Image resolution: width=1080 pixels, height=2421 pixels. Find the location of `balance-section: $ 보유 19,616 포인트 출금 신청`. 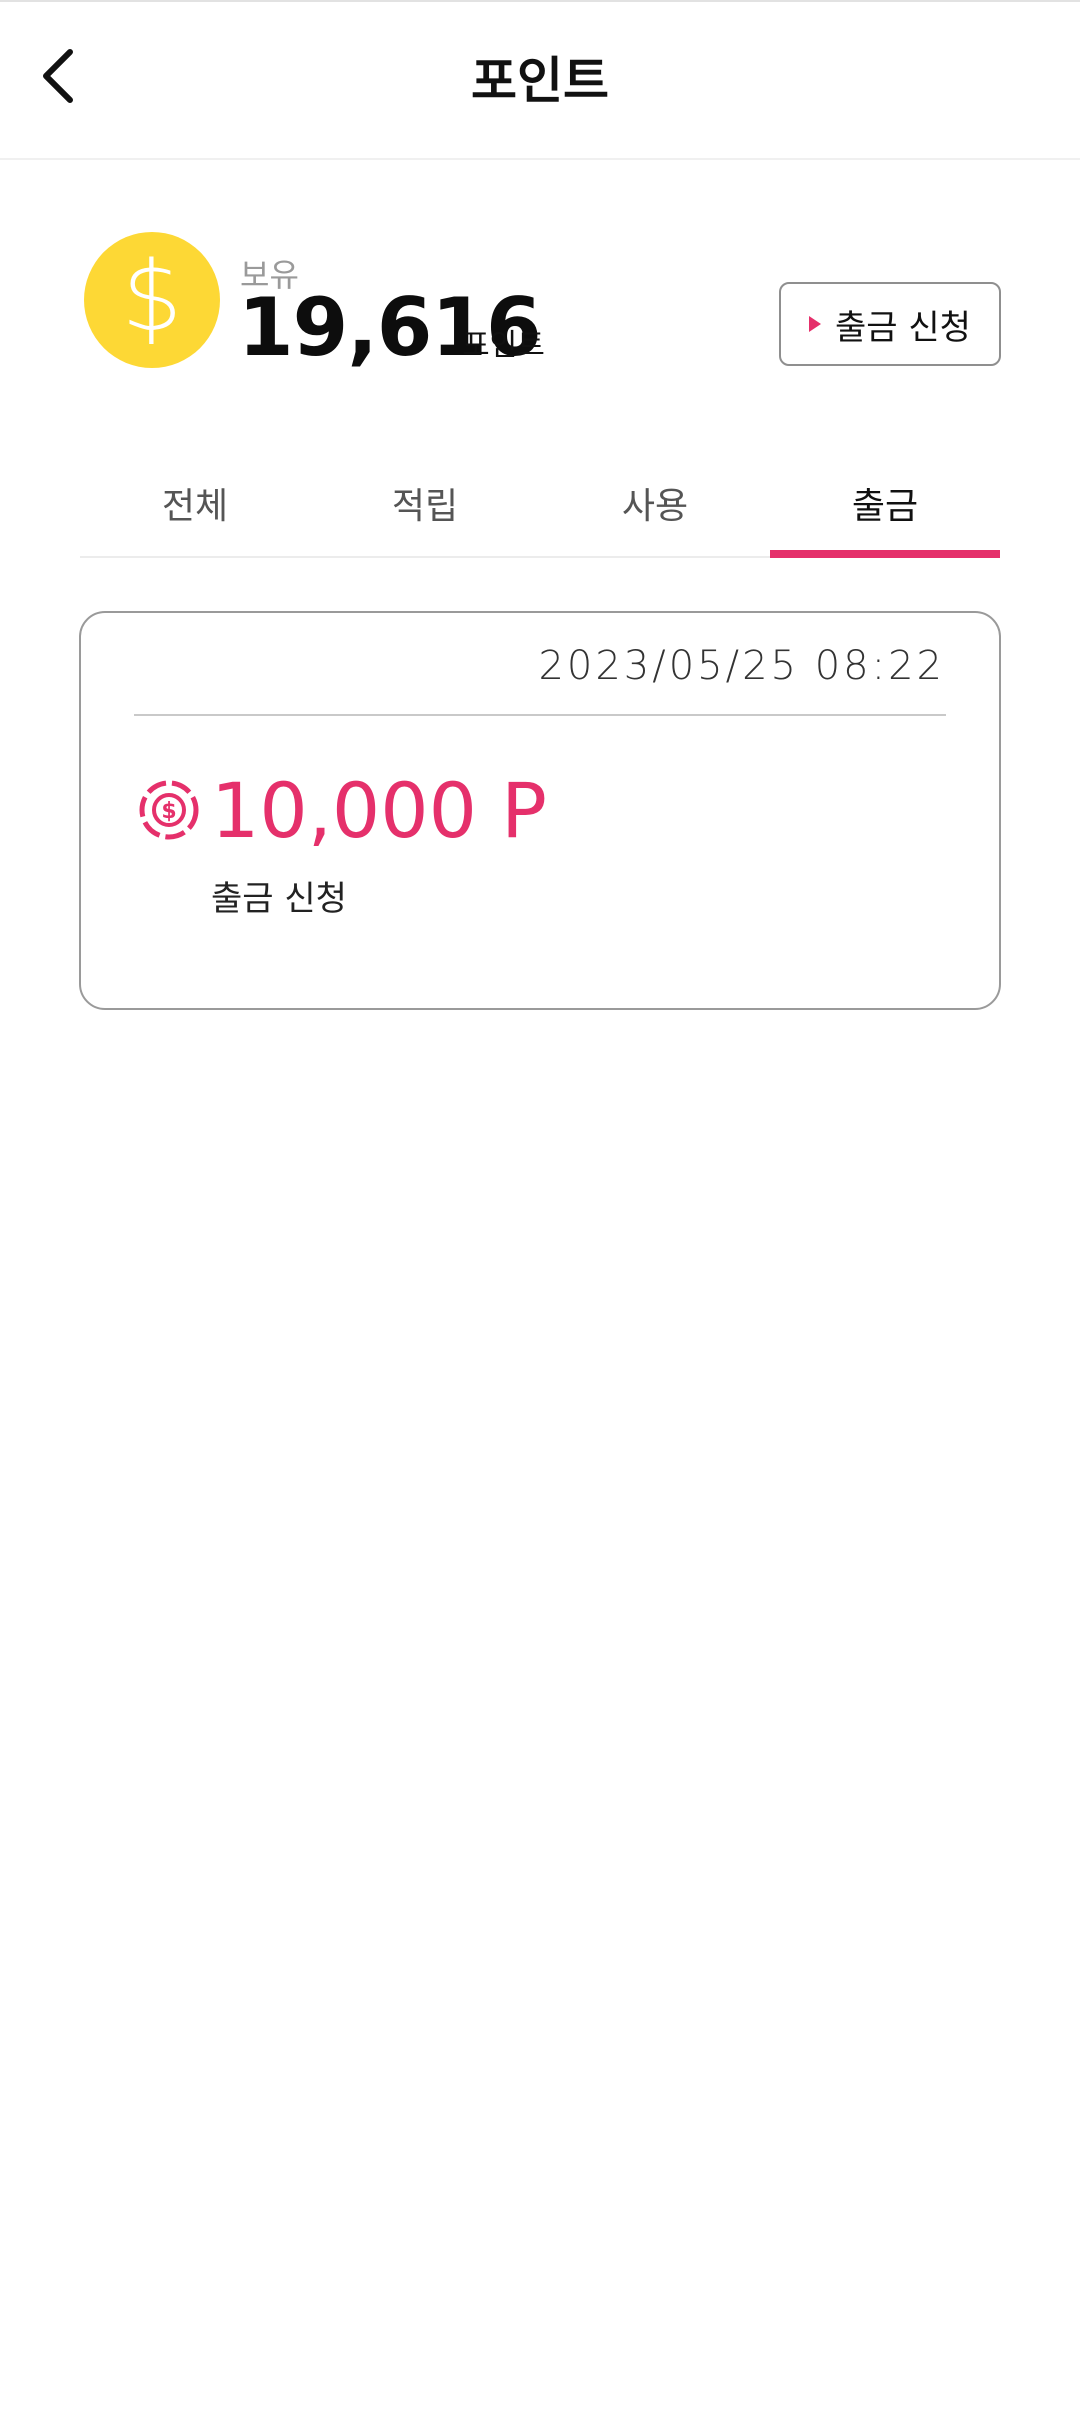

balance-section: $ 보유 19,616 포인트 출금 신청 is located at coordinates (540, 295).